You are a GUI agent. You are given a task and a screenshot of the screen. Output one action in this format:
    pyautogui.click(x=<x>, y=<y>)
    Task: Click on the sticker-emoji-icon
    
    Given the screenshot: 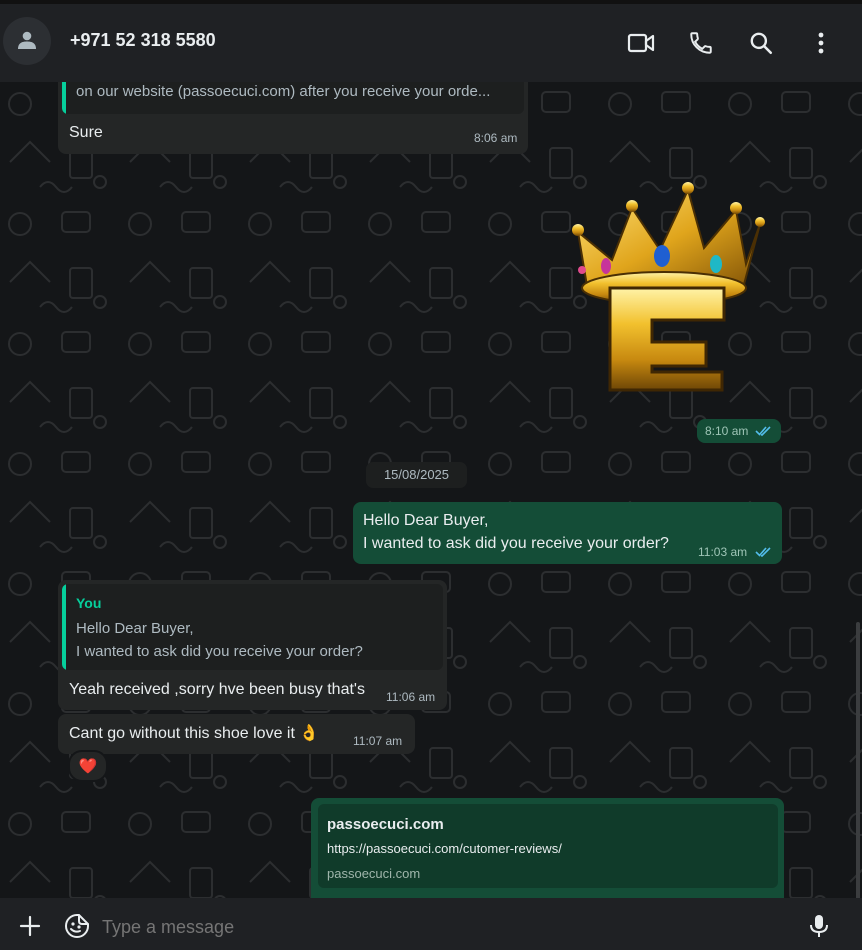 What is the action you would take?
    pyautogui.click(x=77, y=926)
    